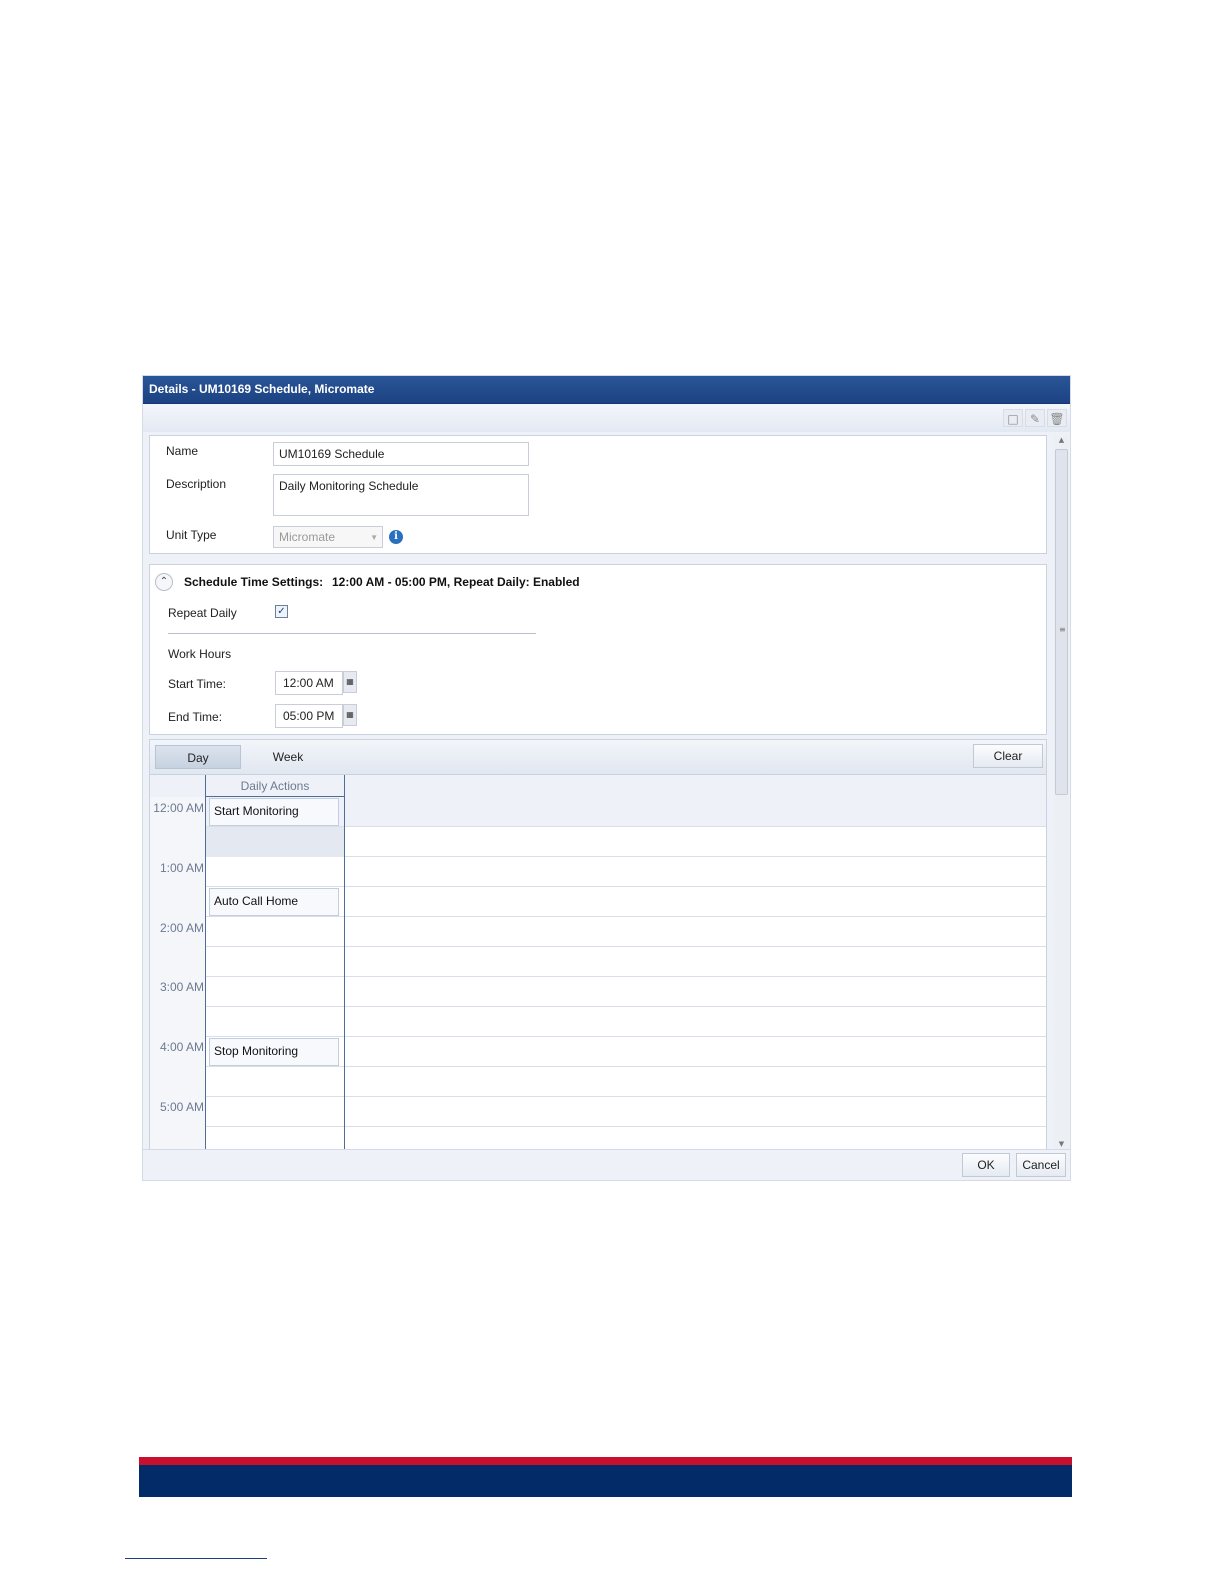  I want to click on time-label: 2:00 AM, so click(181, 928).